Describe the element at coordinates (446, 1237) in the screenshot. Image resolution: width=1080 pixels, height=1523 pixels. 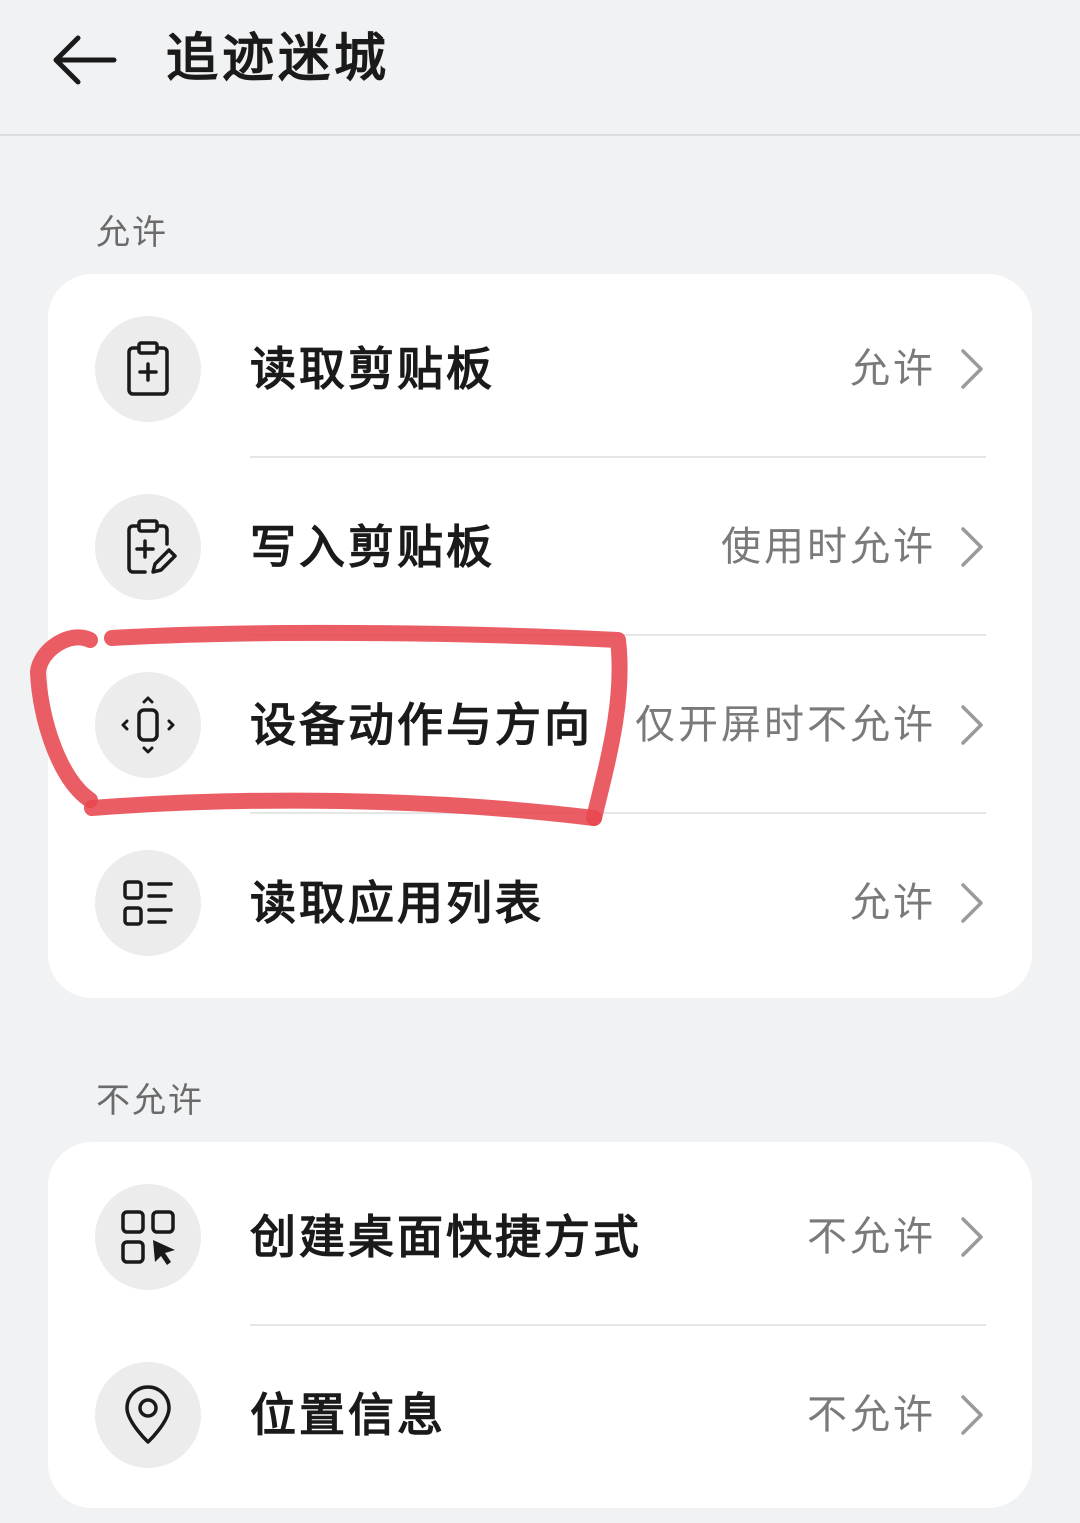
I see `permission-label: 创建桌面快捷方式` at that location.